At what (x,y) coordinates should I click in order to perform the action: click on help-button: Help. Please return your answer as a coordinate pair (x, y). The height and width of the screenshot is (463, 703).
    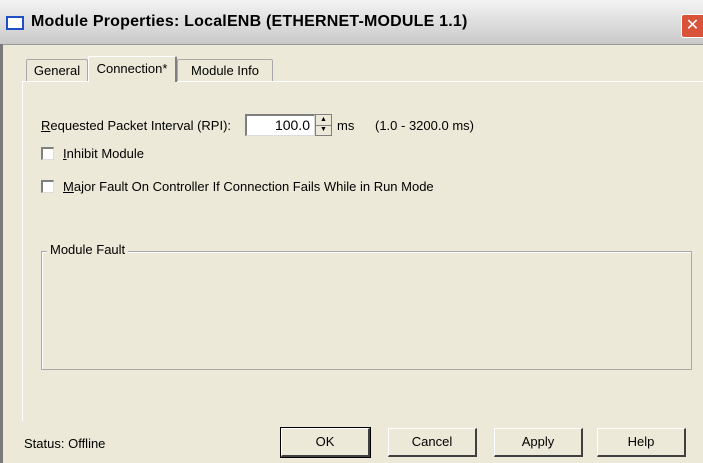
    Looking at the image, I should click on (641, 442).